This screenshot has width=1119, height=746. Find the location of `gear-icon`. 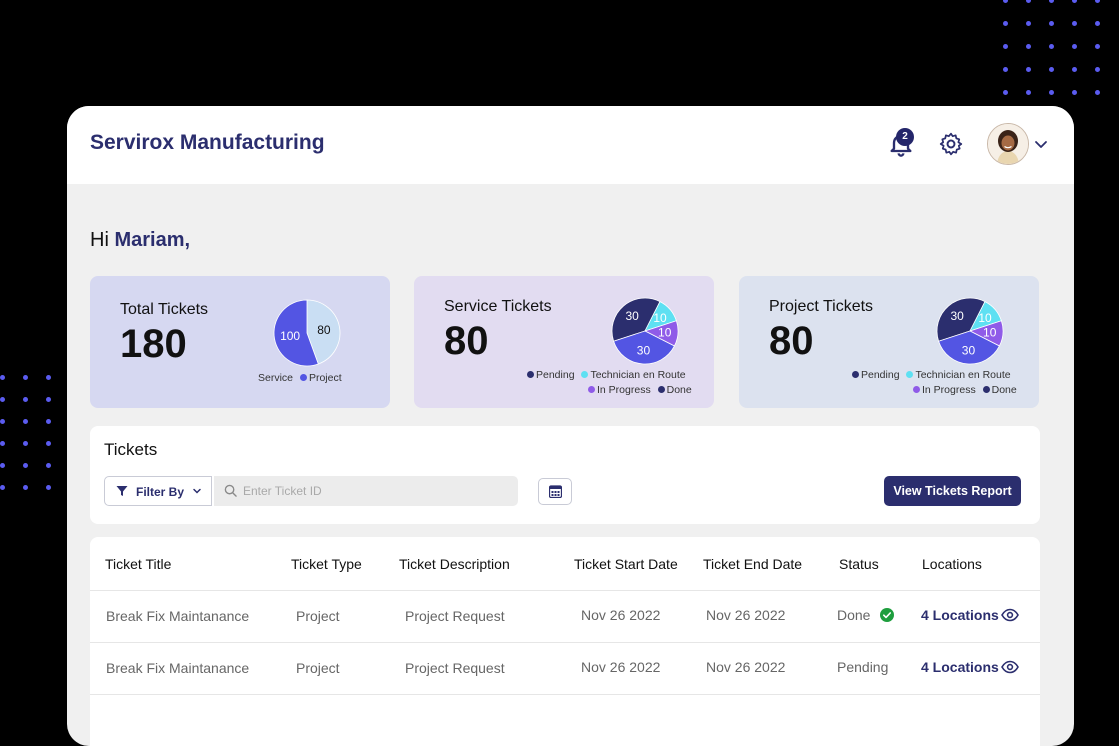

gear-icon is located at coordinates (951, 144).